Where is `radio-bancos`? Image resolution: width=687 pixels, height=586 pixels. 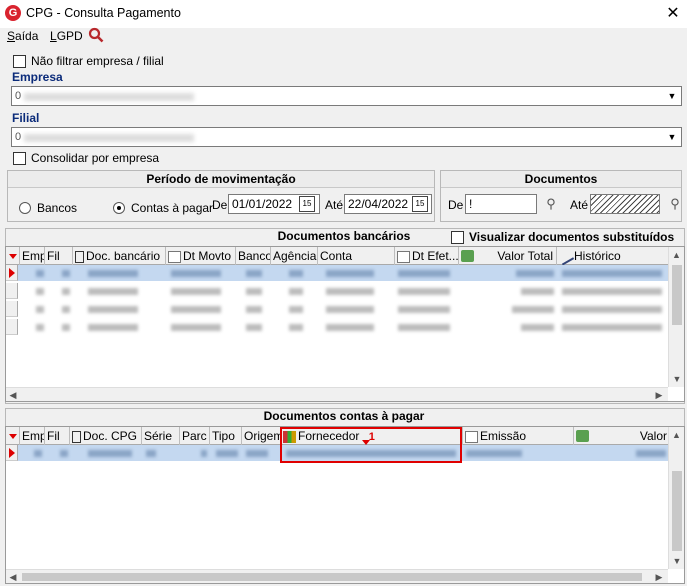
radio-bancos is located at coordinates (25, 208).